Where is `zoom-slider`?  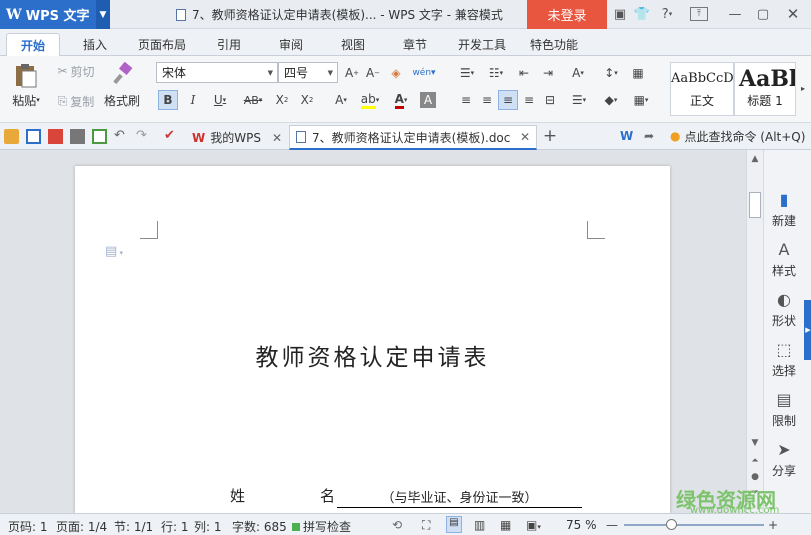 zoom-slider is located at coordinates (694, 525).